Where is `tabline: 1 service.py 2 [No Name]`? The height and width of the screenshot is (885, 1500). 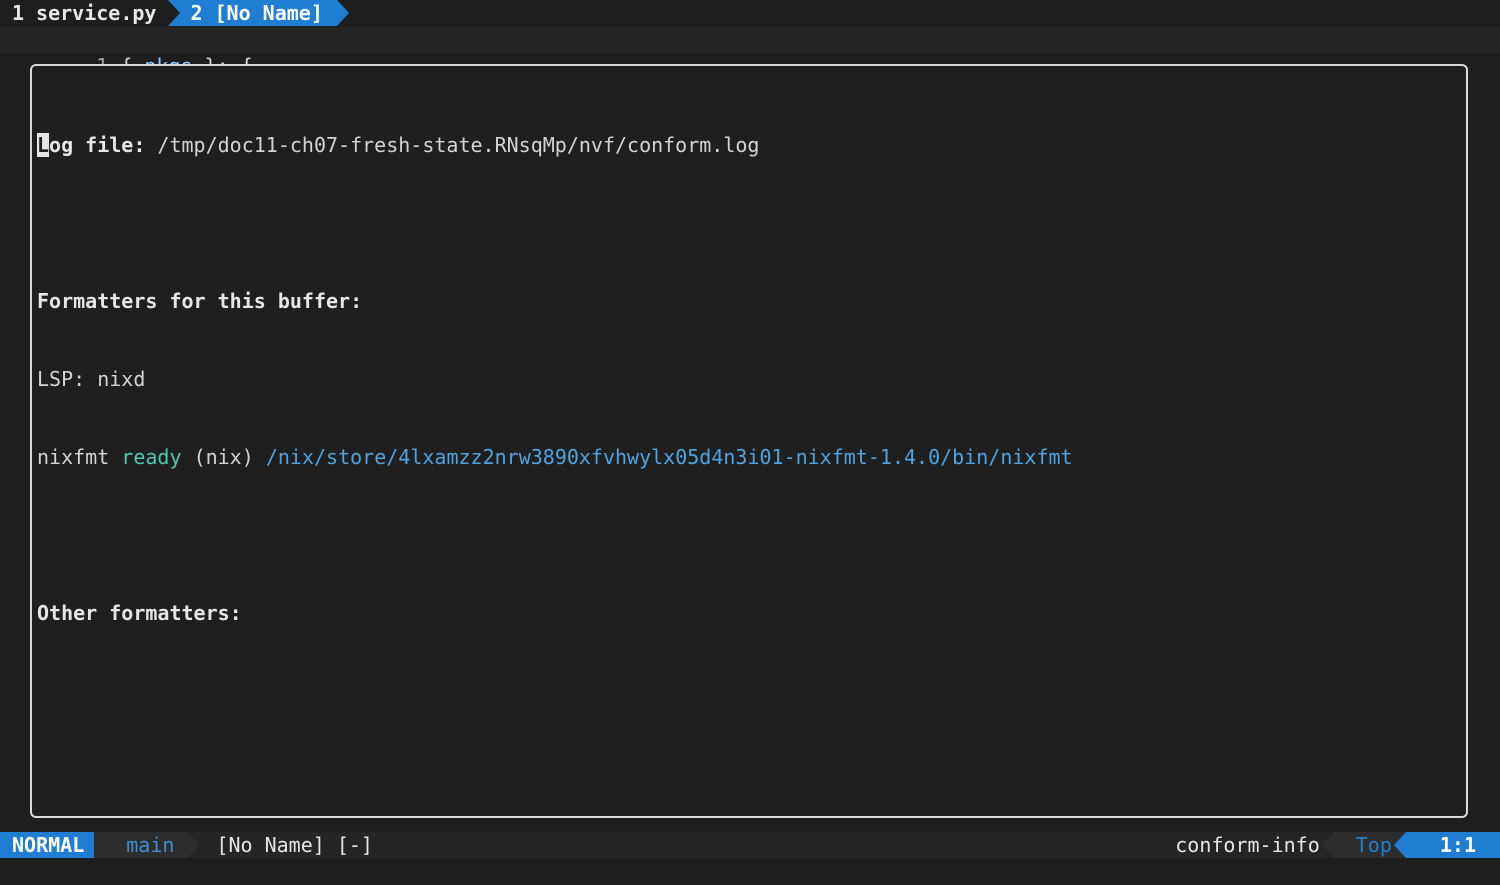
tabline: 1 service.py 2 [No Name] is located at coordinates (750, 13).